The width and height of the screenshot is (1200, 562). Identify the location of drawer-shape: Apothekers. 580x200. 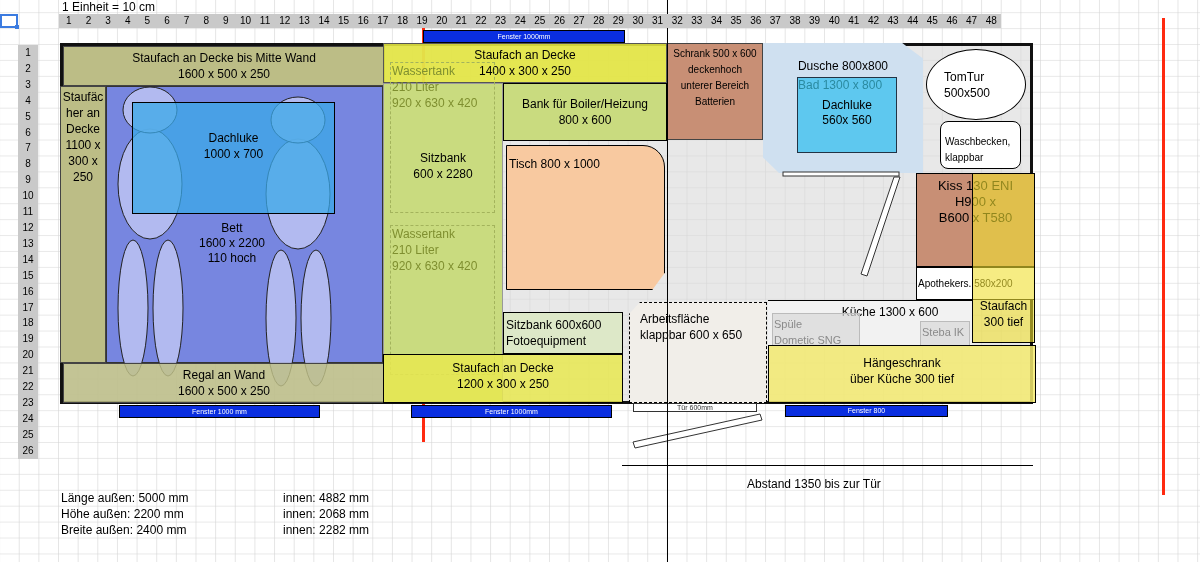
(975, 283).